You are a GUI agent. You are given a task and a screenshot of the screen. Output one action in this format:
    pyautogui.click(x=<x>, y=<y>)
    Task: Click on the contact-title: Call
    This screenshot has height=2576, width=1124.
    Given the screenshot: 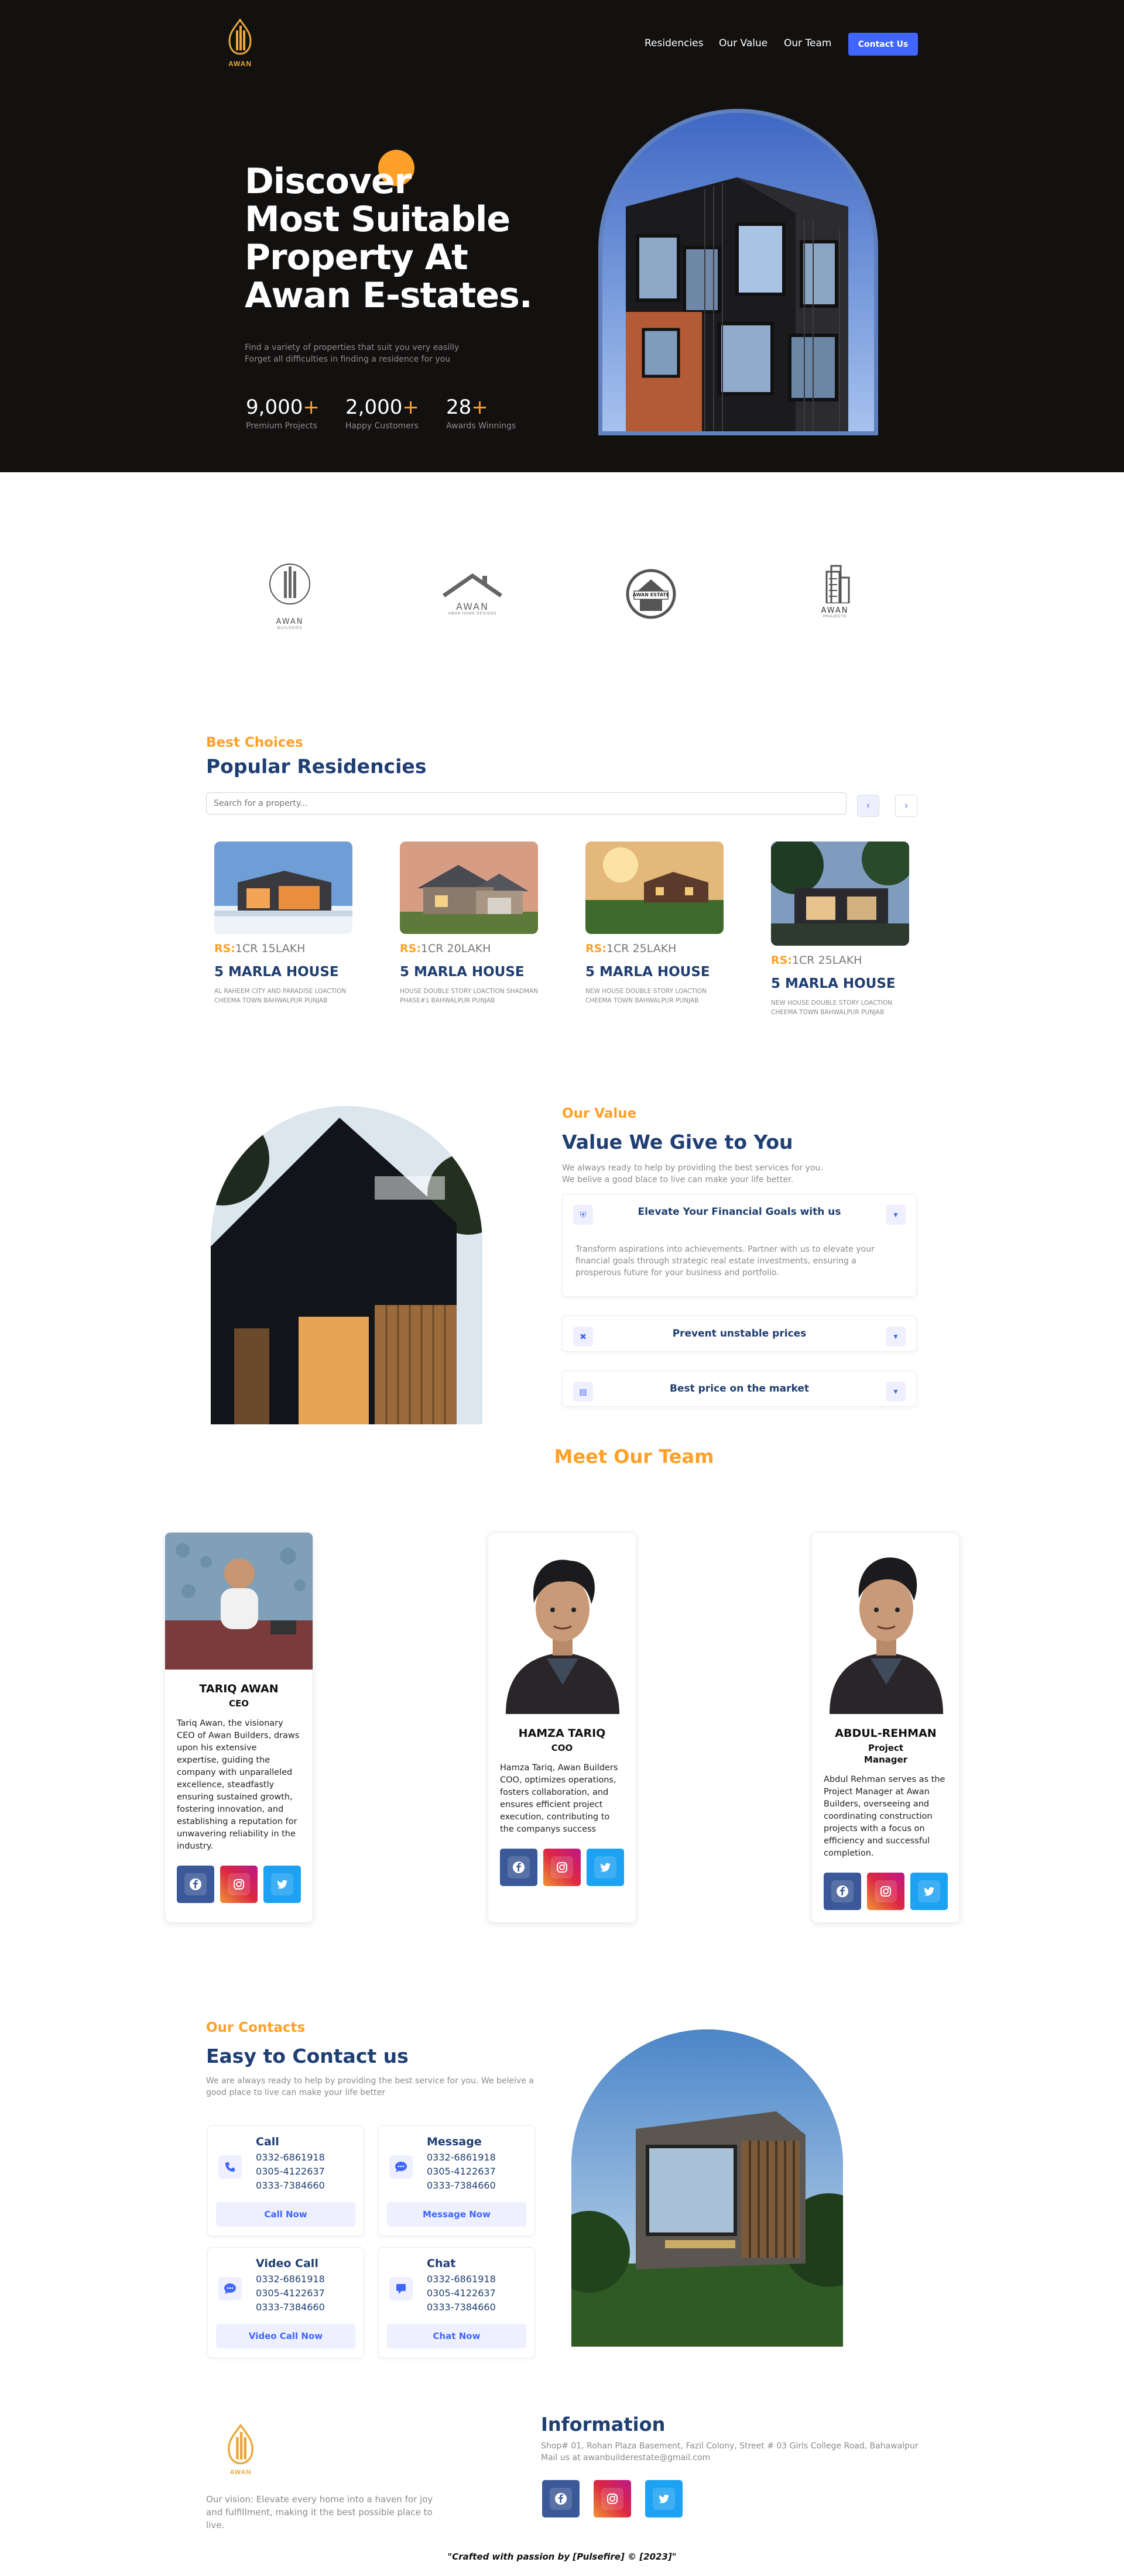 What is the action you would take?
    pyautogui.click(x=267, y=2141)
    